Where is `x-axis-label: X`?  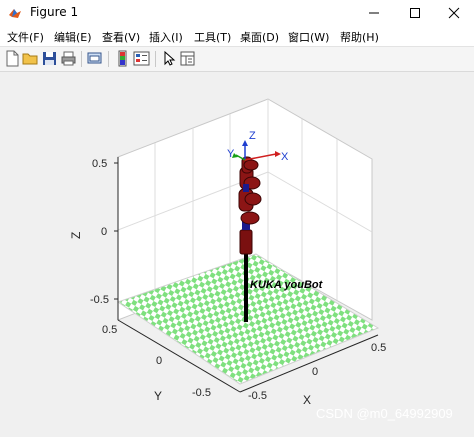
x-axis-label: X is located at coordinates (307, 400).